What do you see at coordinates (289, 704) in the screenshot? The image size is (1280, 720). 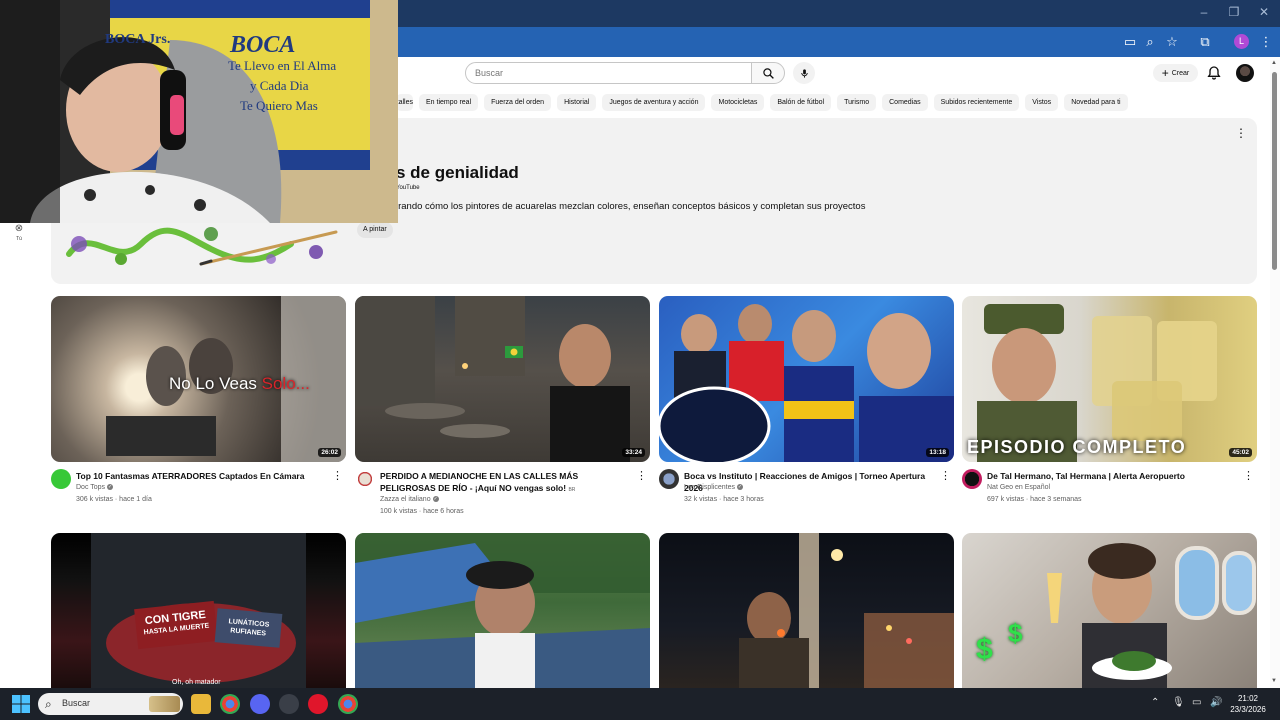 I see `obs-icon` at bounding box center [289, 704].